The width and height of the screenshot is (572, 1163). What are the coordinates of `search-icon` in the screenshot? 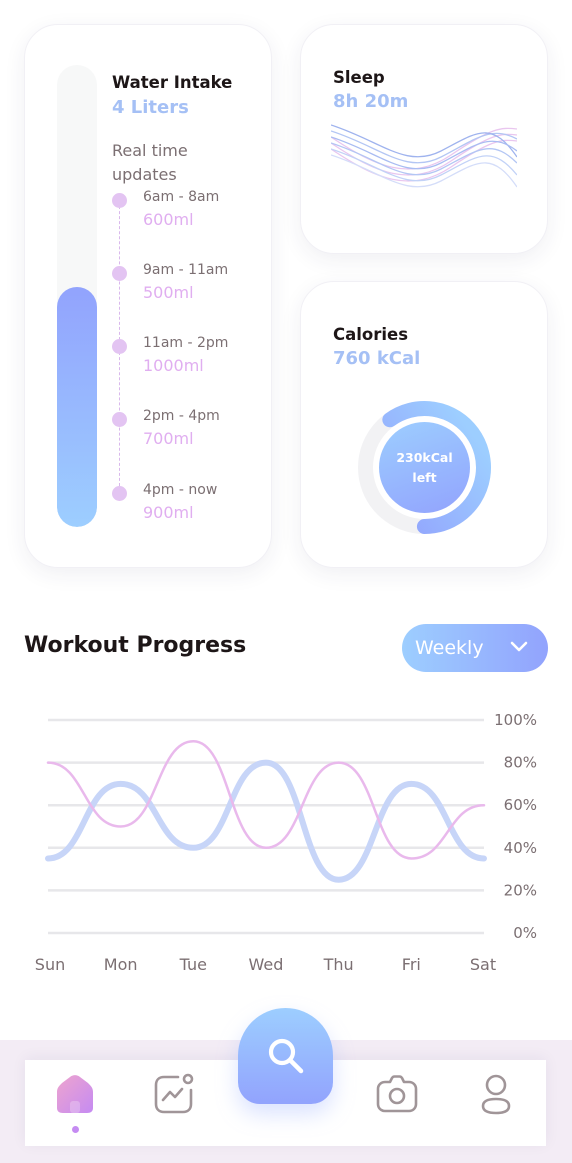 It's located at (285, 1056).